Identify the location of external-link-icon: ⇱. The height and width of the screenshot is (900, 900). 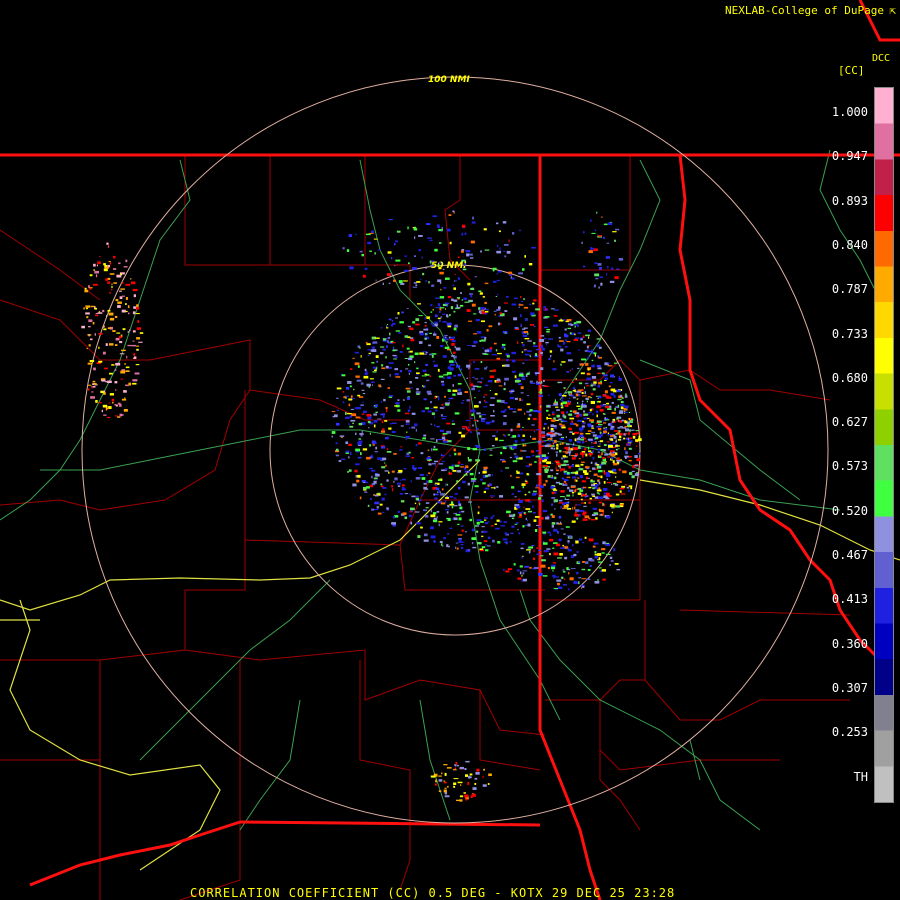
(892, 10).